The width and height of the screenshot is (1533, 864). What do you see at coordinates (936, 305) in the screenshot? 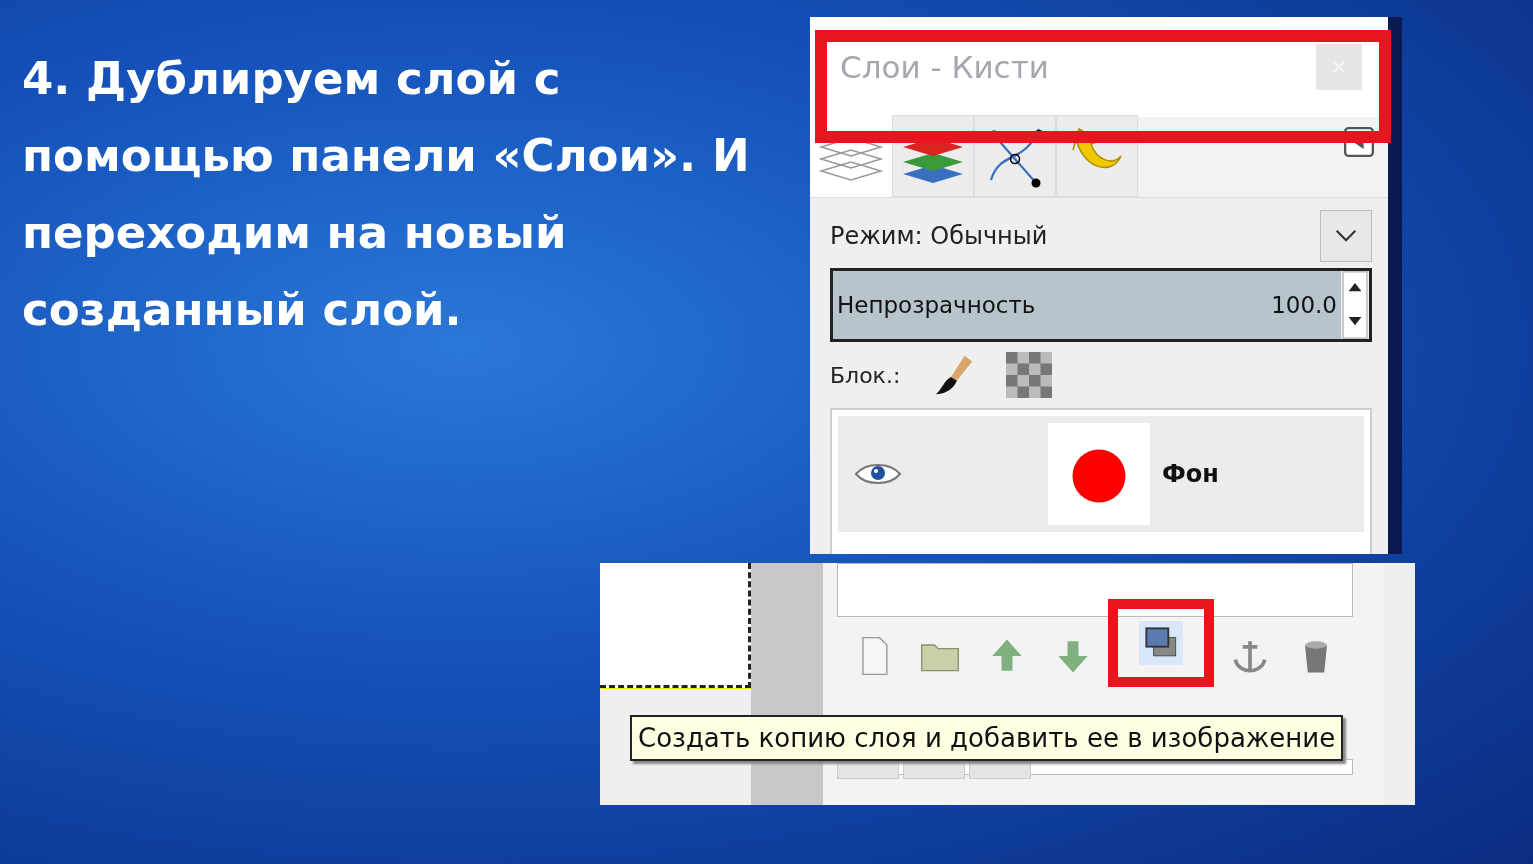
I see `opacity-label: Непрозрачность` at bounding box center [936, 305].